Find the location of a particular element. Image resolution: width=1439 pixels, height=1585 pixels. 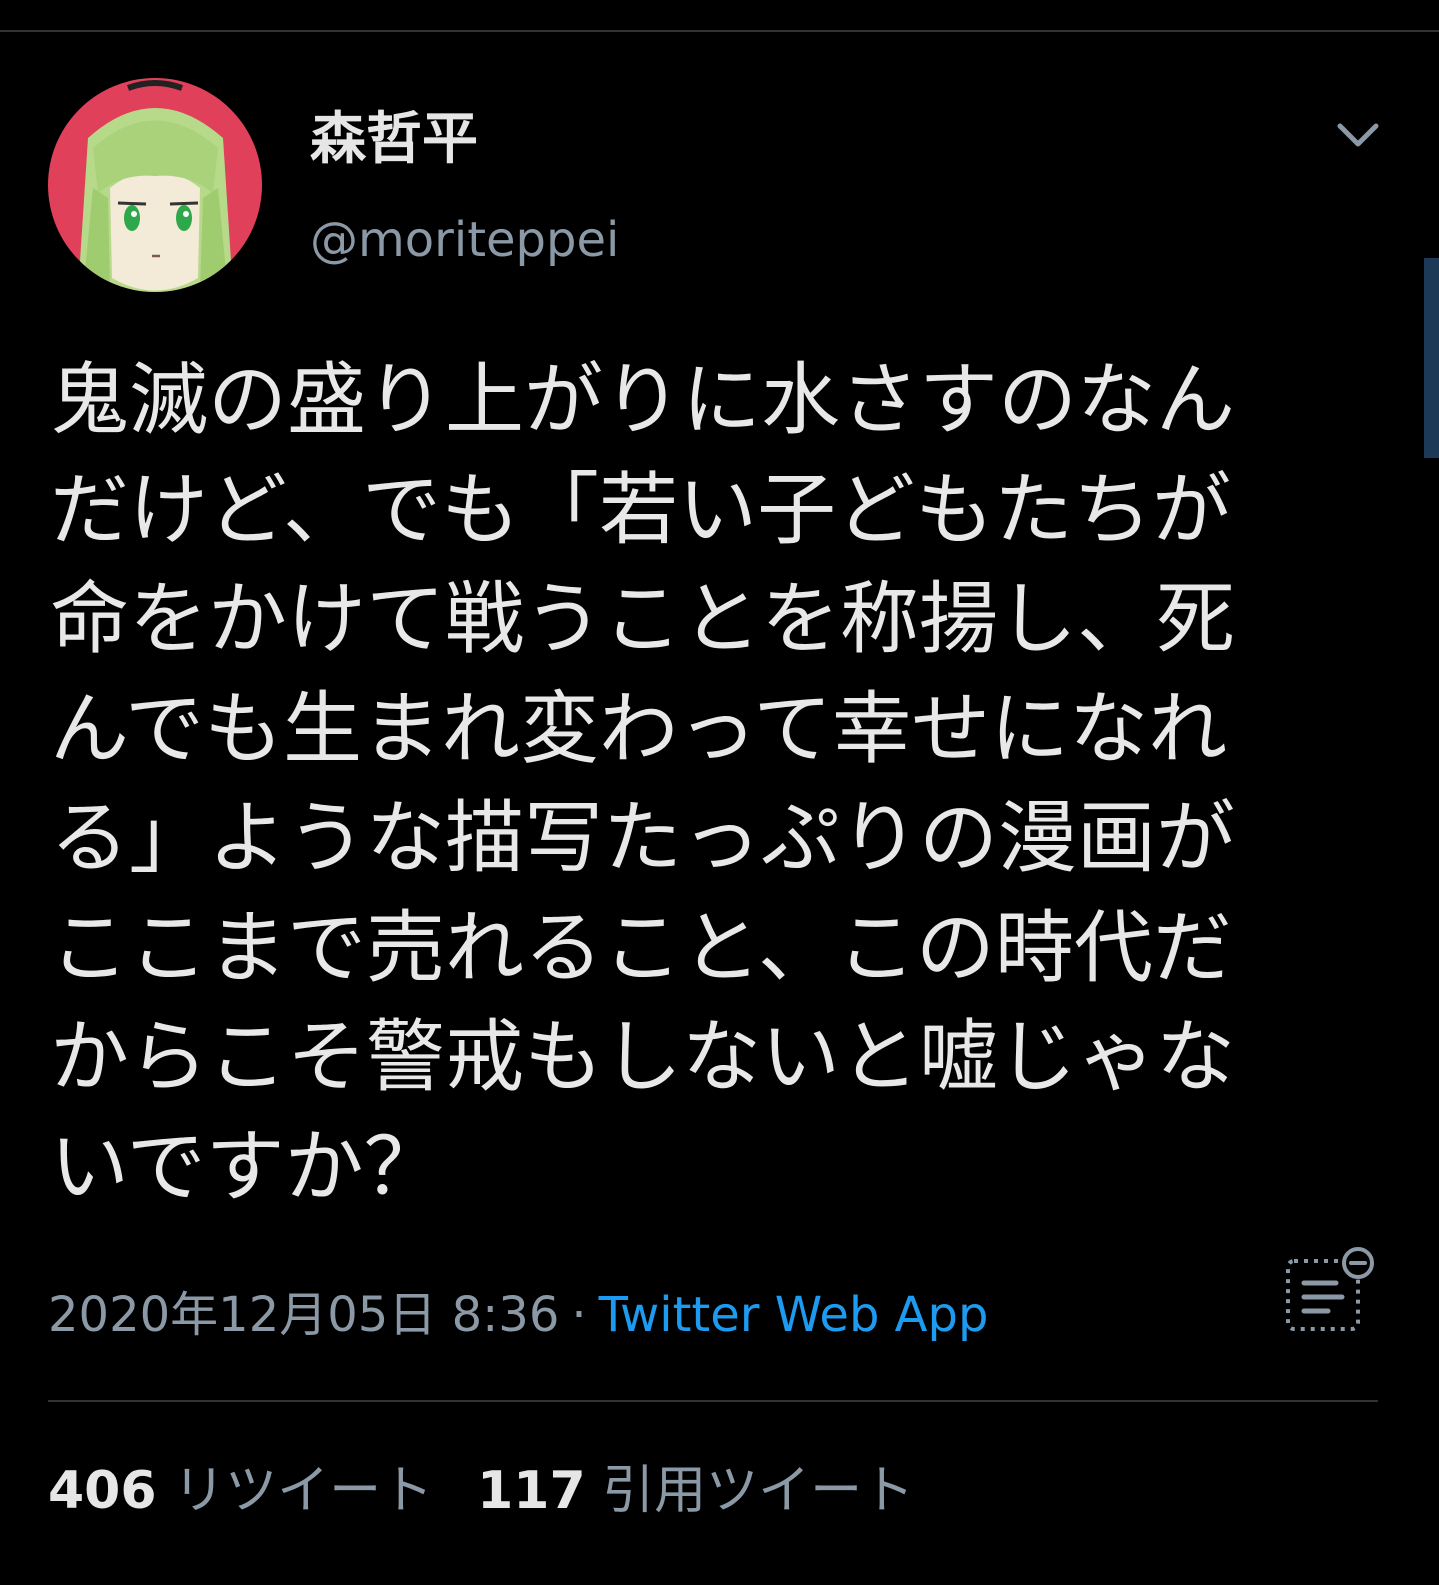

avatar-image is located at coordinates (155, 185).